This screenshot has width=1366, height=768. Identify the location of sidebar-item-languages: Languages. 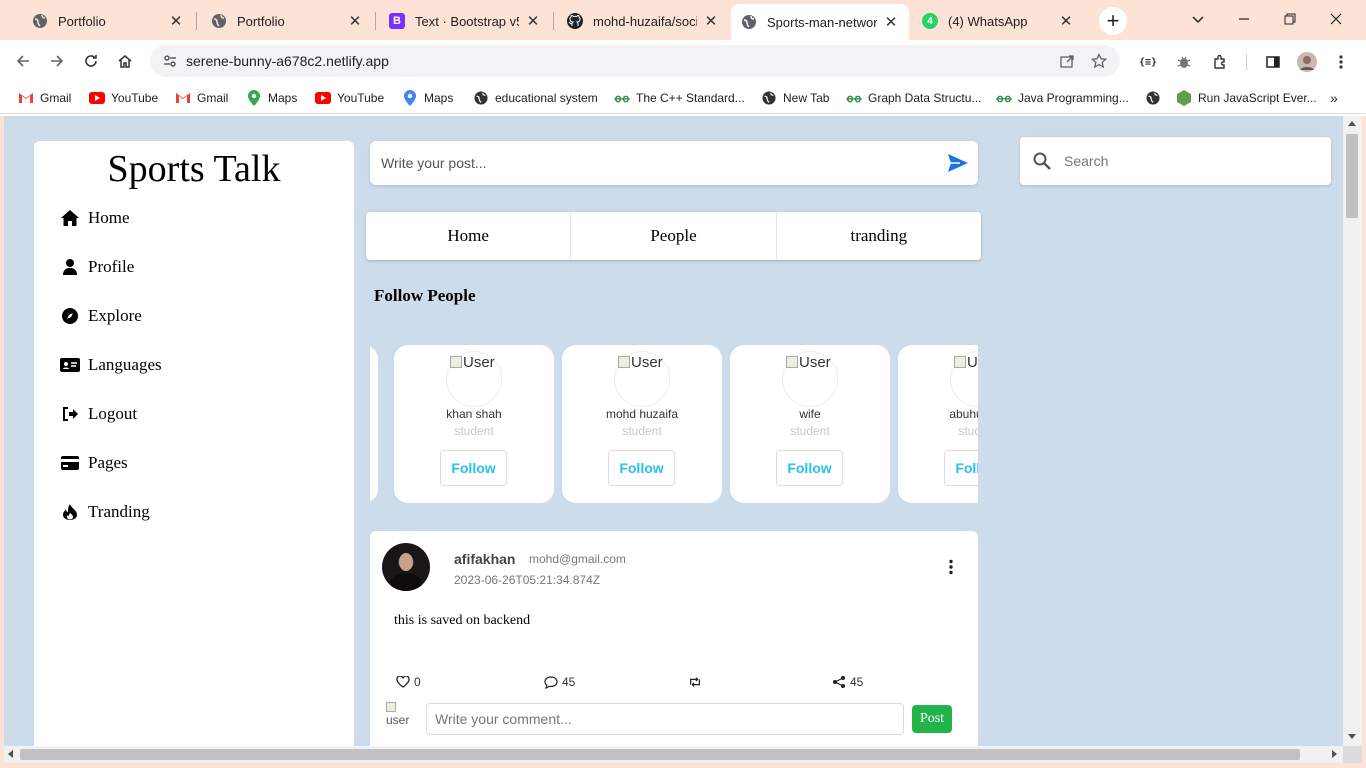
(111, 365).